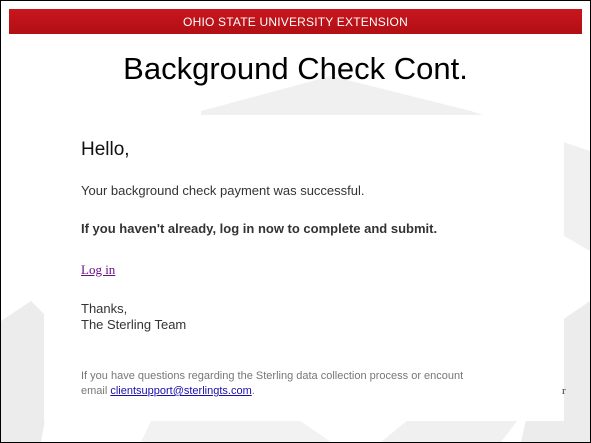 This screenshot has height=443, width=591. I want to click on slide-title: Background Check Cont., so click(295, 68).